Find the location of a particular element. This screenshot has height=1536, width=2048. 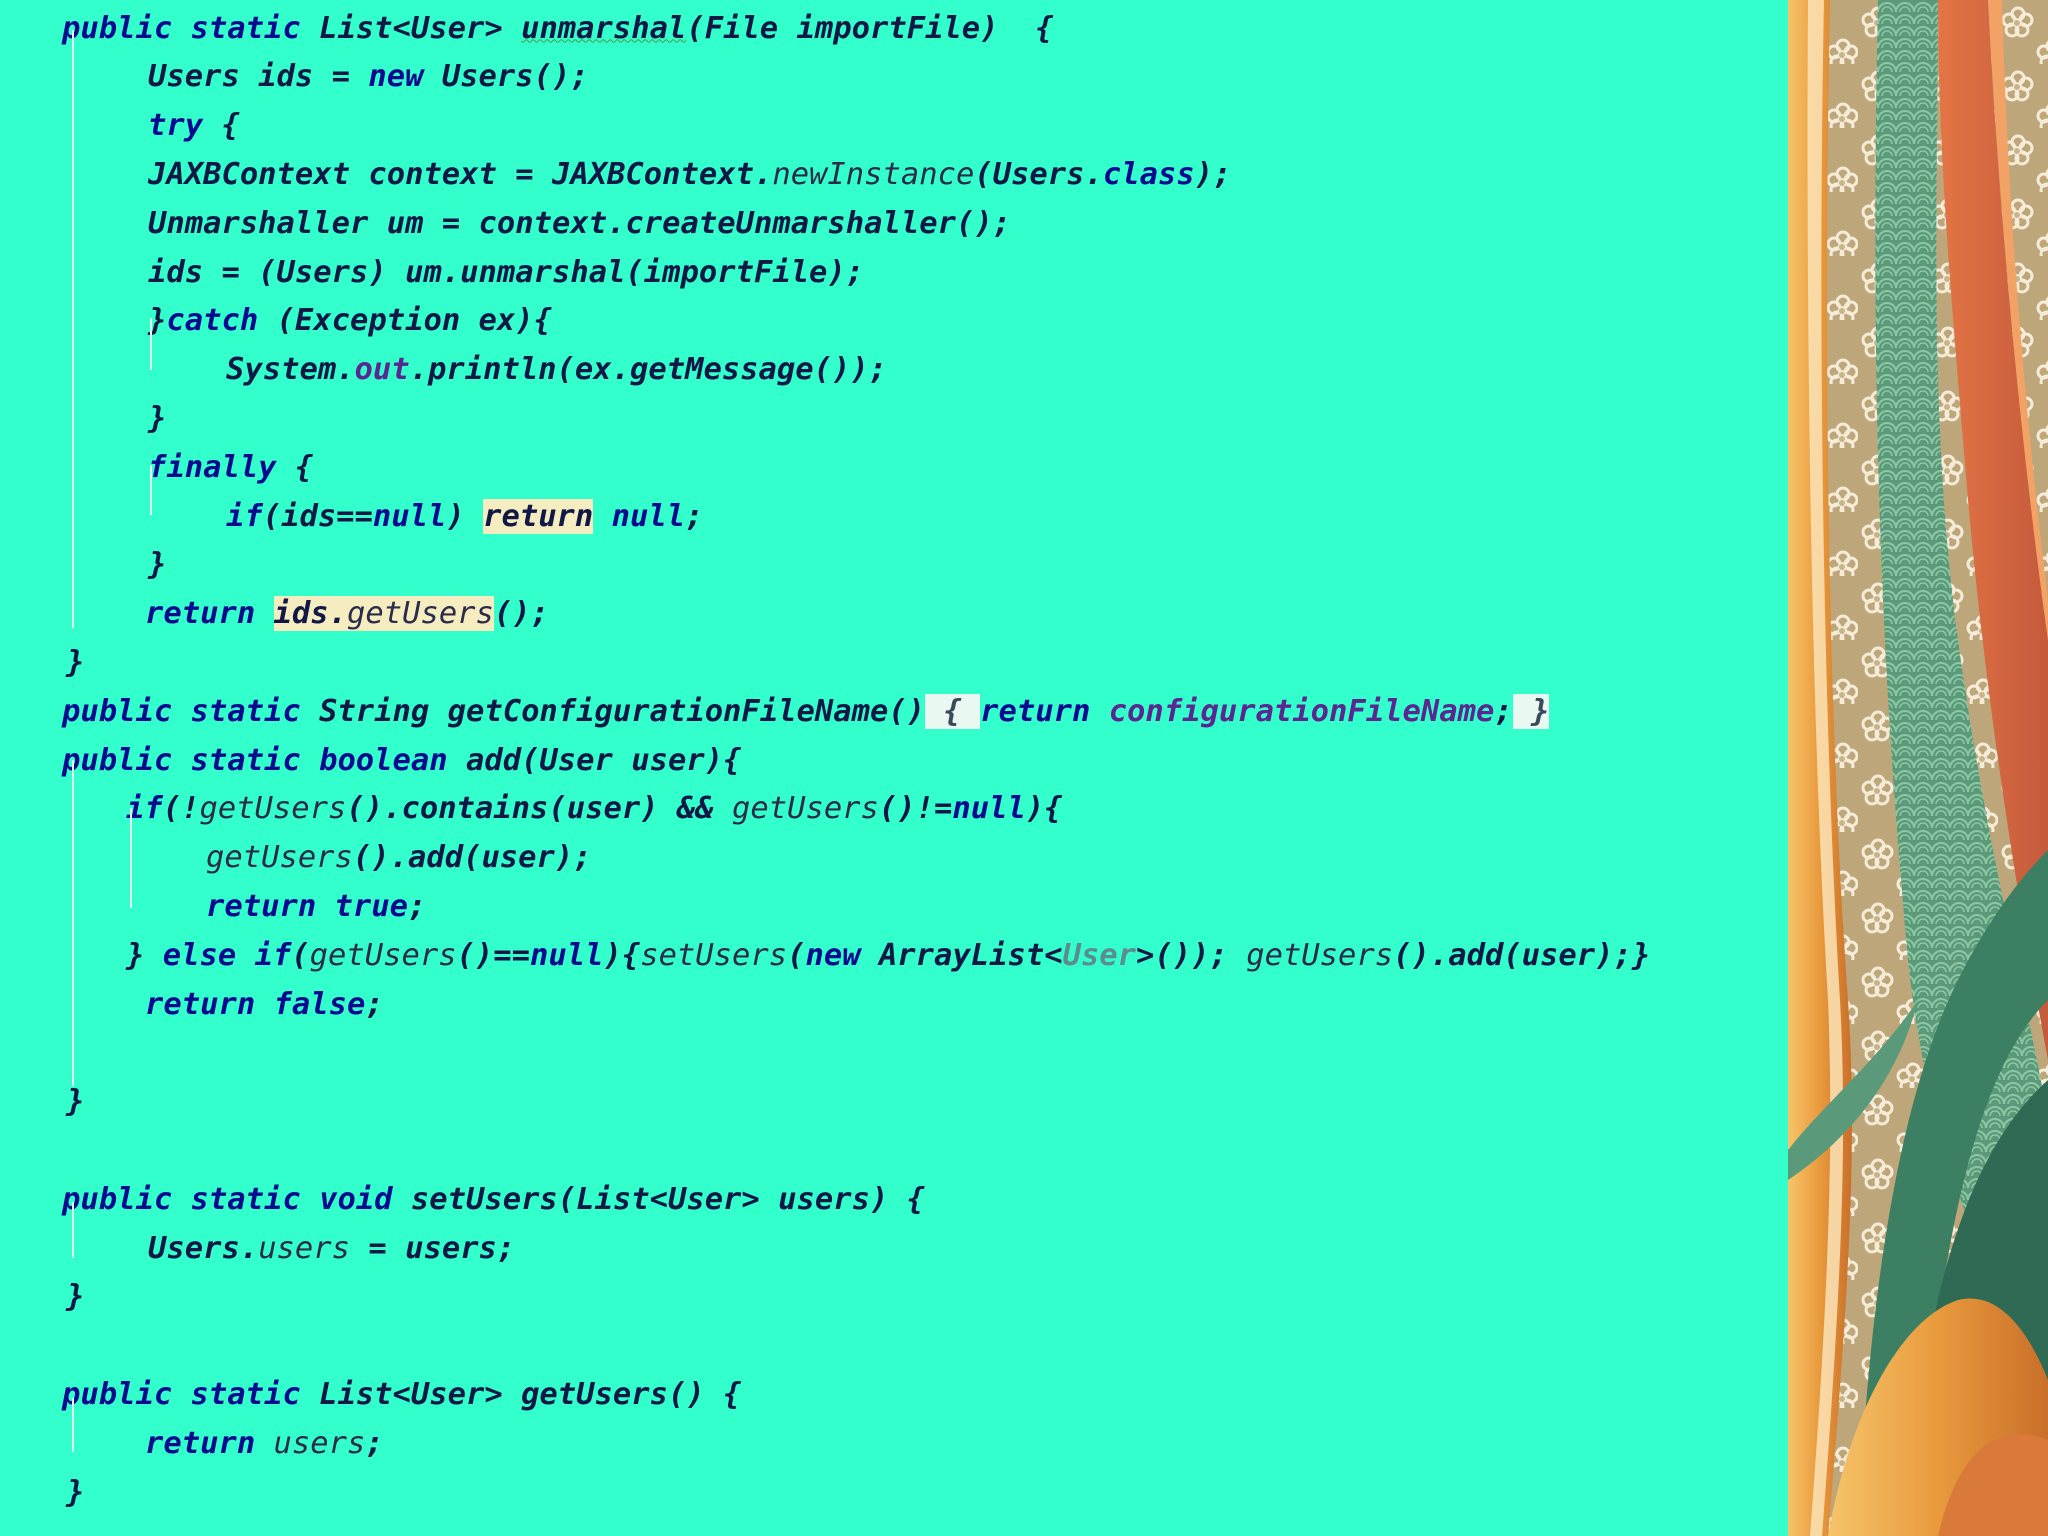

code-token: List<User> getUsers() { is located at coordinates (530, 1394).